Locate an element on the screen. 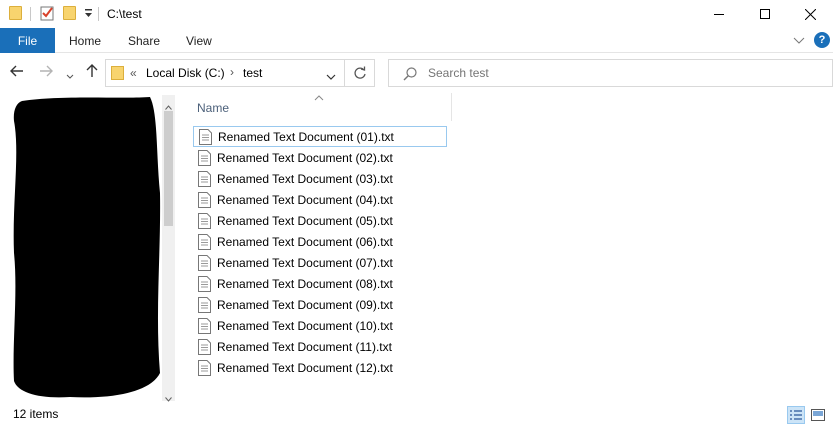 This screenshot has width=833, height=427. address-bar: « Local Disk (C:) › test is located at coordinates (225, 73).